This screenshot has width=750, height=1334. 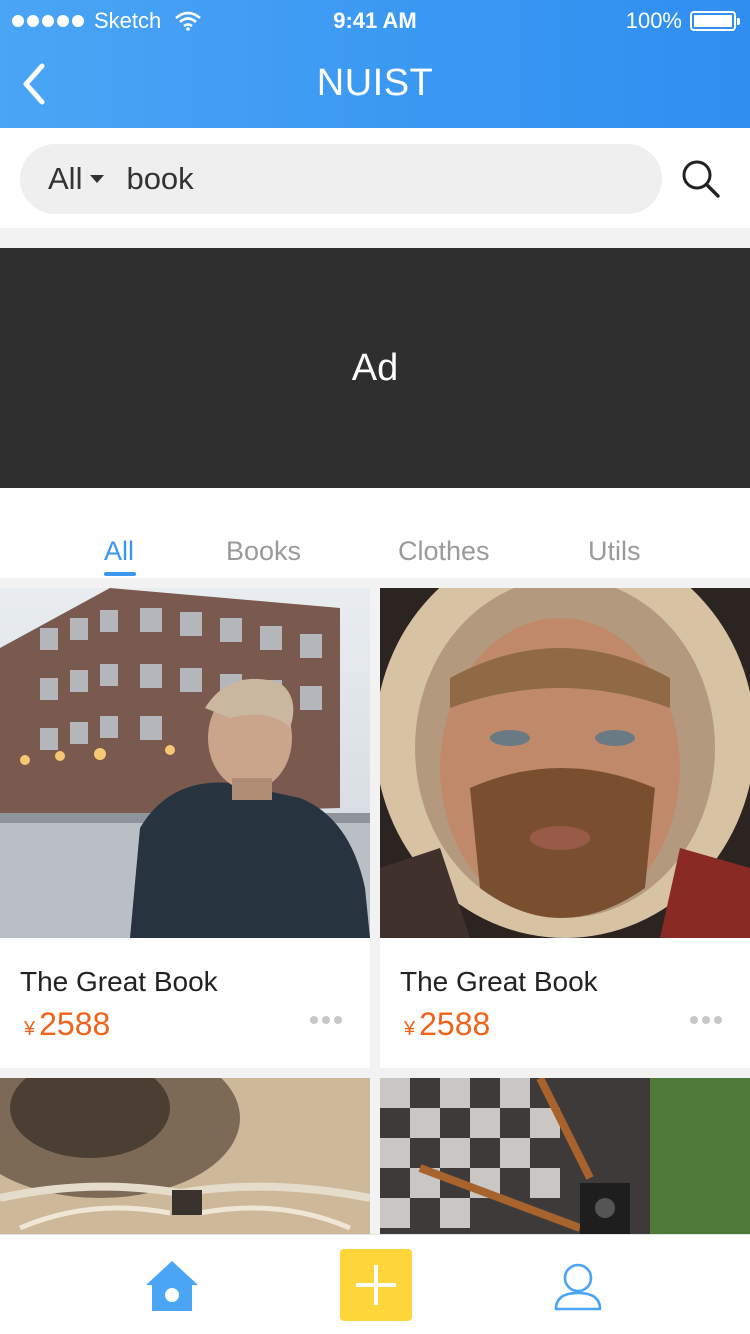 I want to click on page-title: NUIST, so click(x=375, y=83).